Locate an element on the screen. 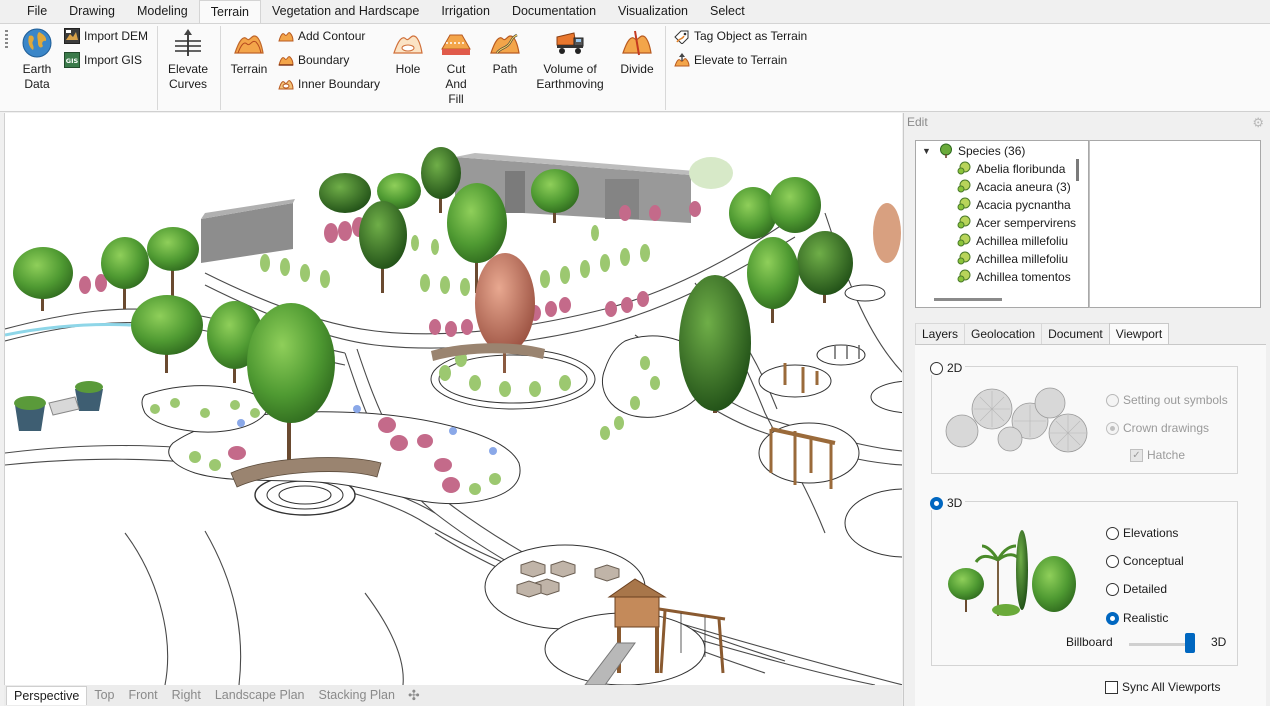  view-tab-landscape-plan: Landscape Plan is located at coordinates (260, 695).